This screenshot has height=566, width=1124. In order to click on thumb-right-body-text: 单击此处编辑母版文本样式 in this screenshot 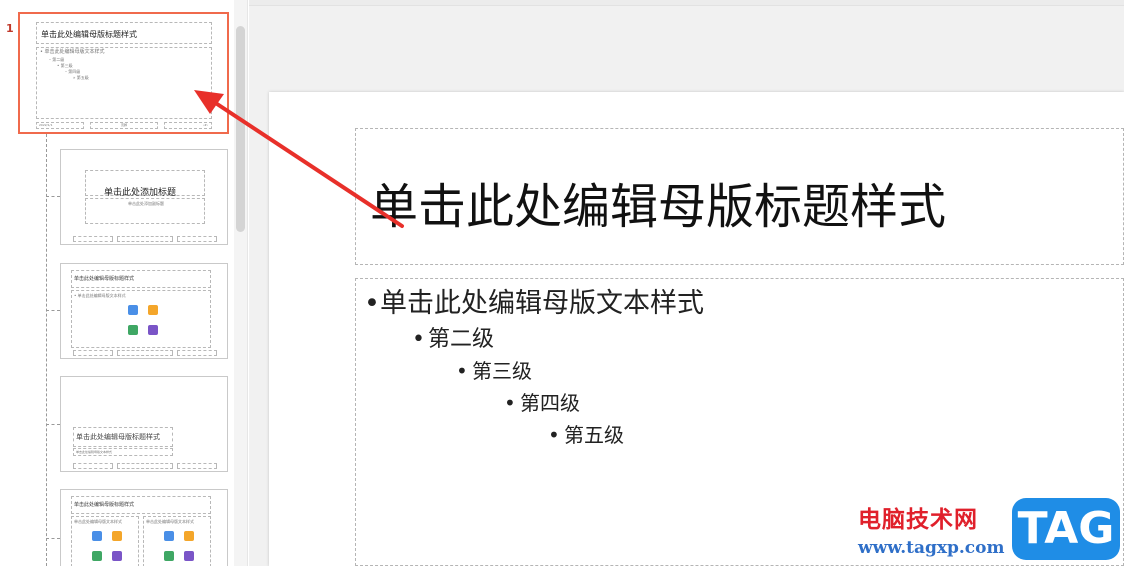, I will do `click(170, 521)`.